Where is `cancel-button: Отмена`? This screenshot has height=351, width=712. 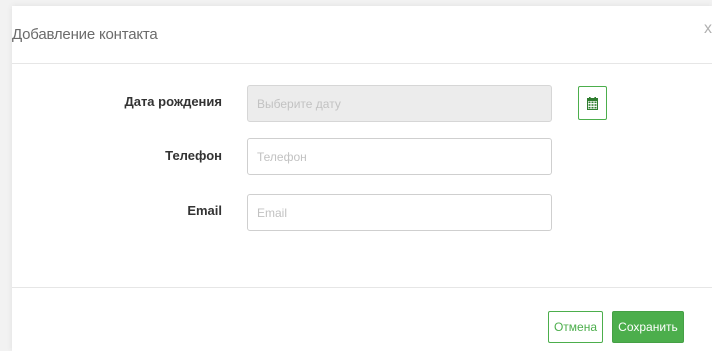 cancel-button: Отмена is located at coordinates (575, 327).